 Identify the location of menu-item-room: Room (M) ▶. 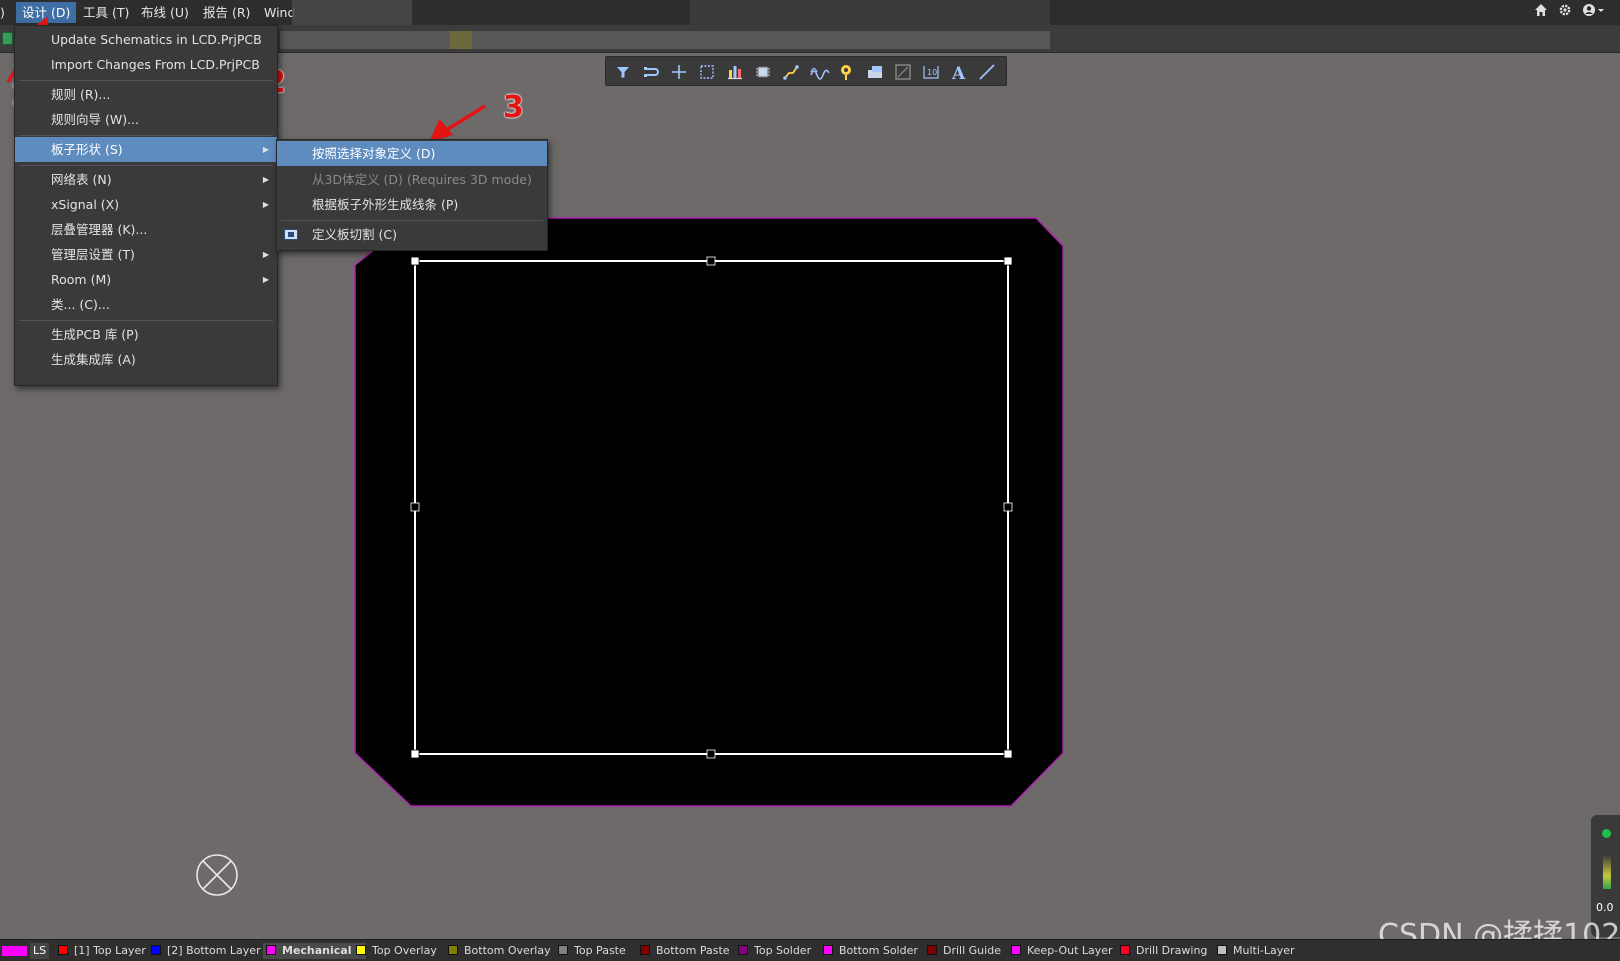
(146, 279).